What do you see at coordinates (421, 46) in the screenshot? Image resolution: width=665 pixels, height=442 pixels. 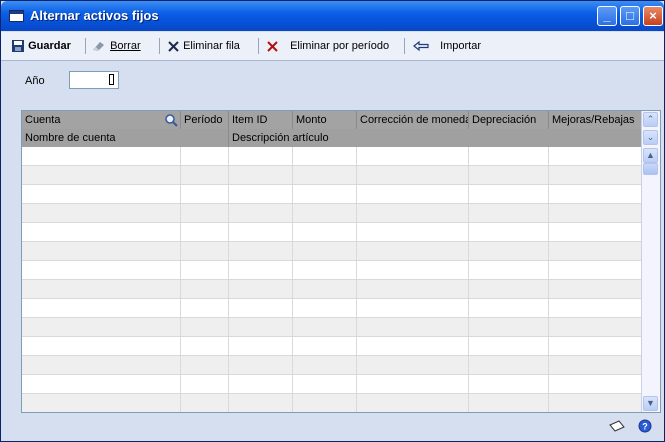 I see `import-arrow-icon` at bounding box center [421, 46].